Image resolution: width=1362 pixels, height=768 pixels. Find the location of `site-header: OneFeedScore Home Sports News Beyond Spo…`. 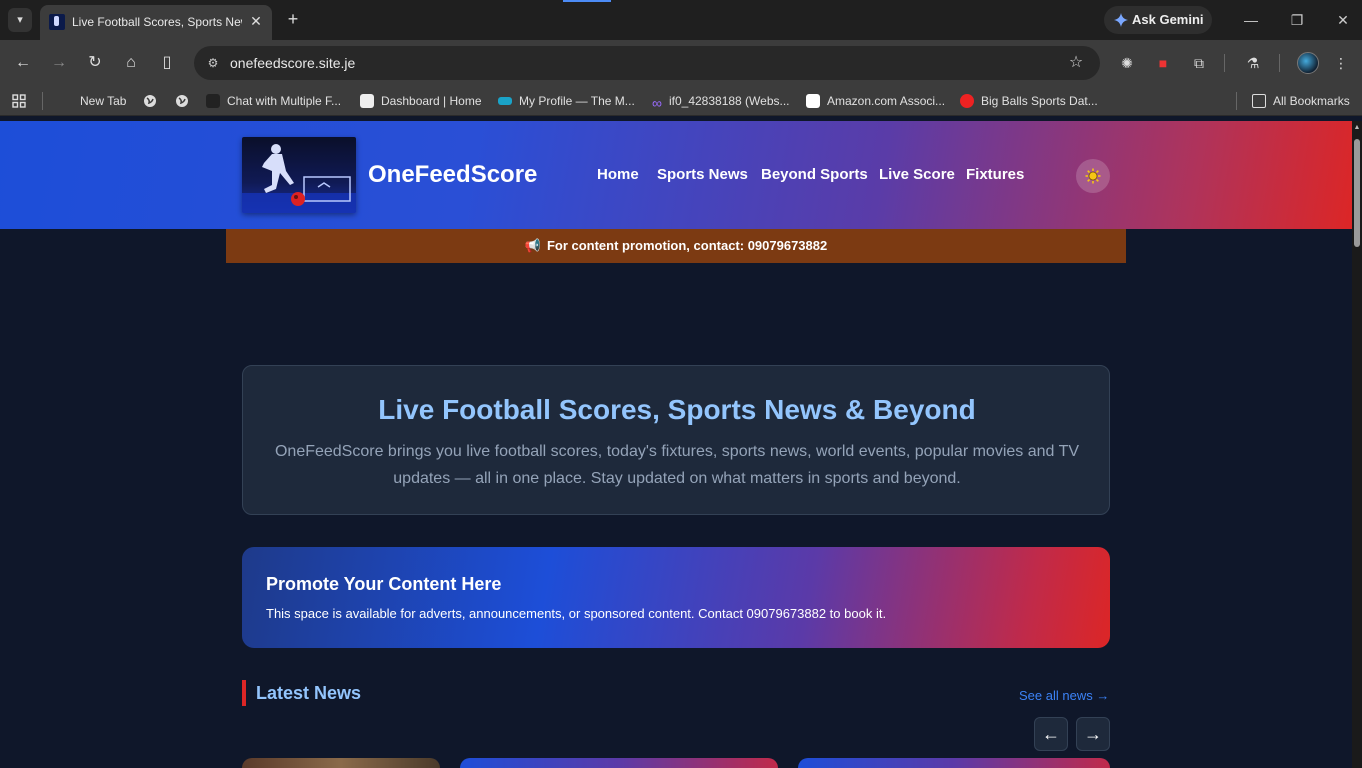

site-header: OneFeedScore Home Sports News Beyond Spo… is located at coordinates (676, 175).